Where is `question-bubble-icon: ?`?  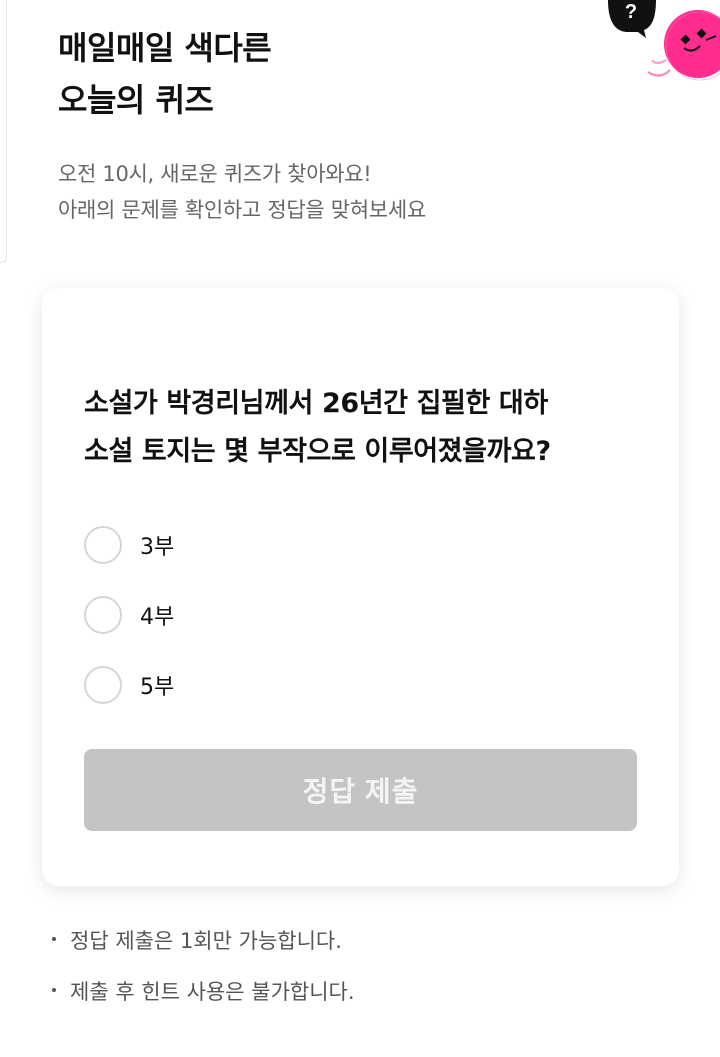 question-bubble-icon: ? is located at coordinates (632, 19).